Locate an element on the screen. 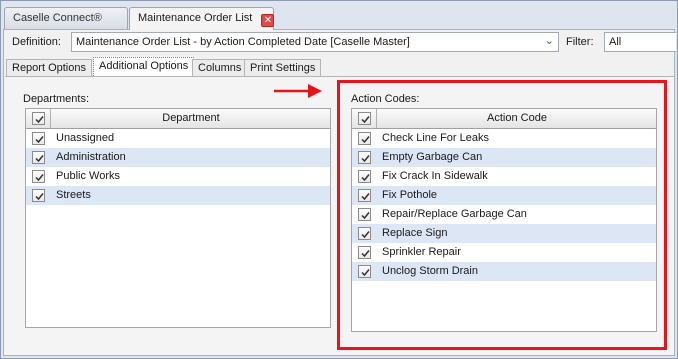  departments-grid-header: Department is located at coordinates (178, 119).